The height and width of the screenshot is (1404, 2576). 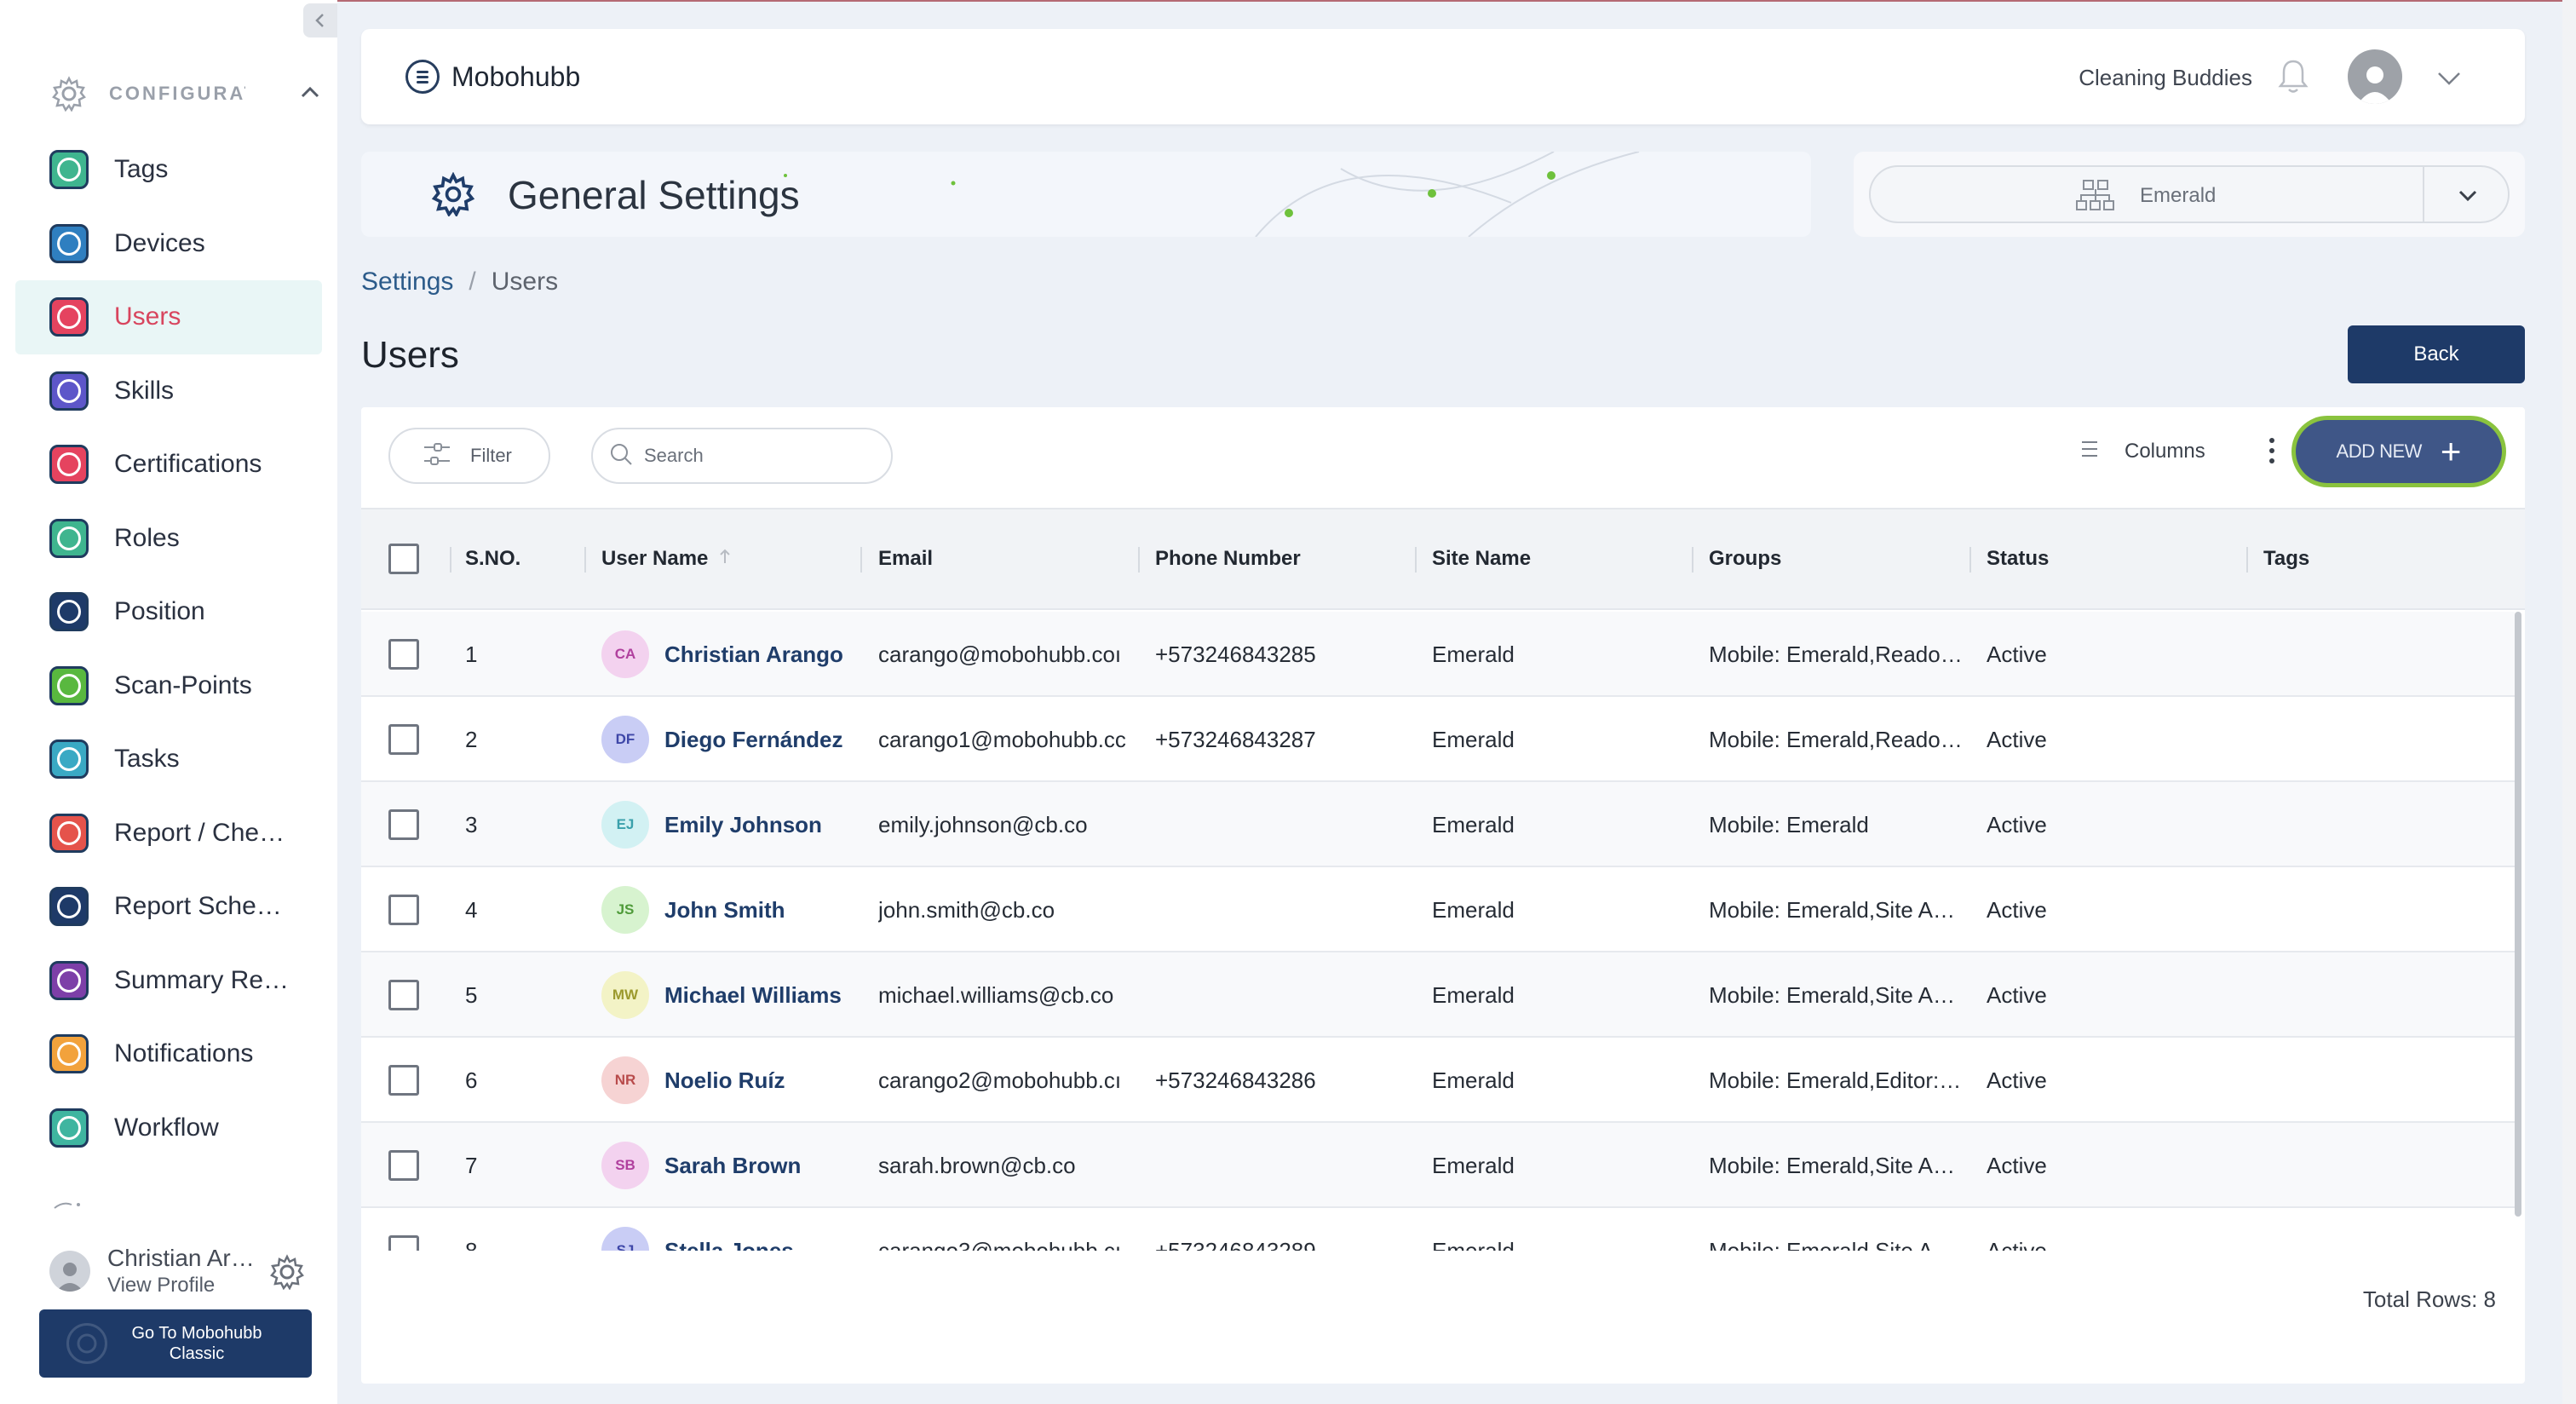 I want to click on user-avatar, so click(x=2375, y=76).